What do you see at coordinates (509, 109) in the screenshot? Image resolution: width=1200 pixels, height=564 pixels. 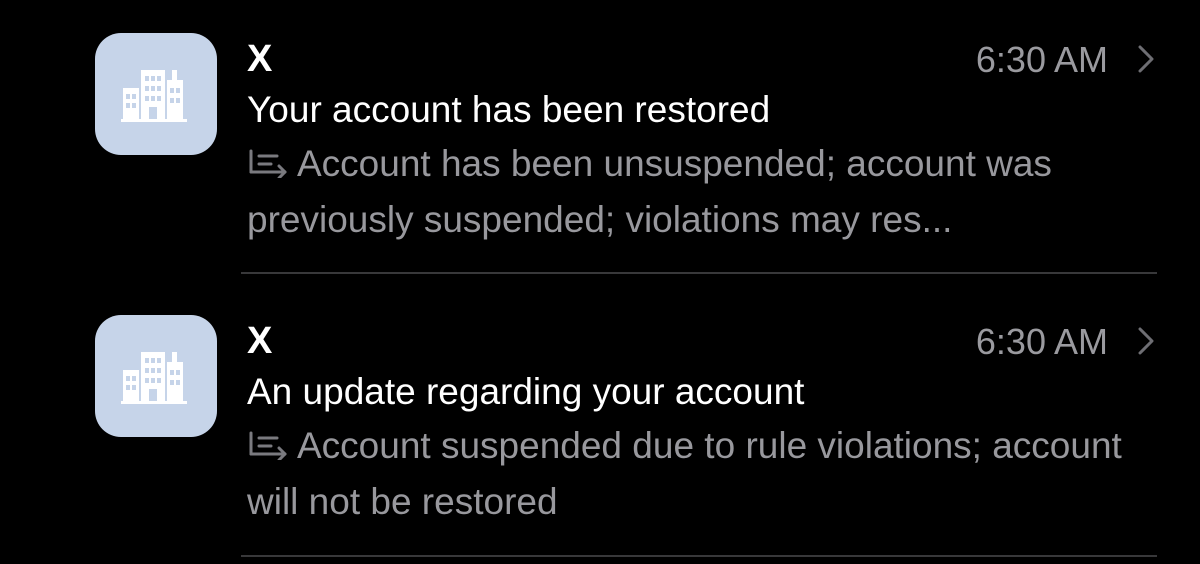 I see `message-subject: Your account has been restored` at bounding box center [509, 109].